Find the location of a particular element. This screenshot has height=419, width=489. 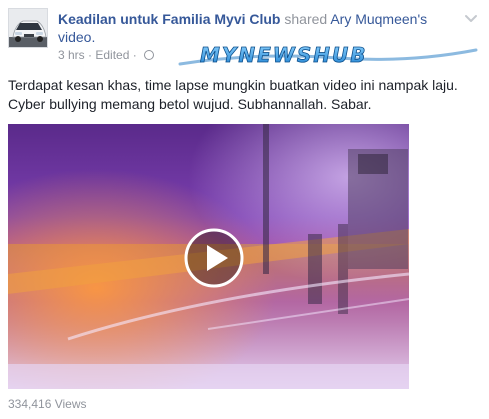

car-avatar-icon is located at coordinates (28, 28).